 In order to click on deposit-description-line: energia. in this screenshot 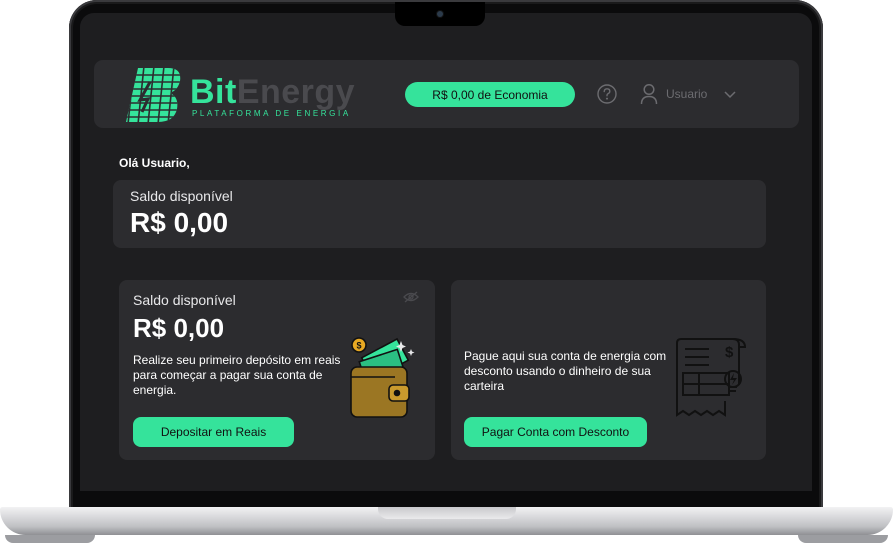, I will do `click(155, 390)`.